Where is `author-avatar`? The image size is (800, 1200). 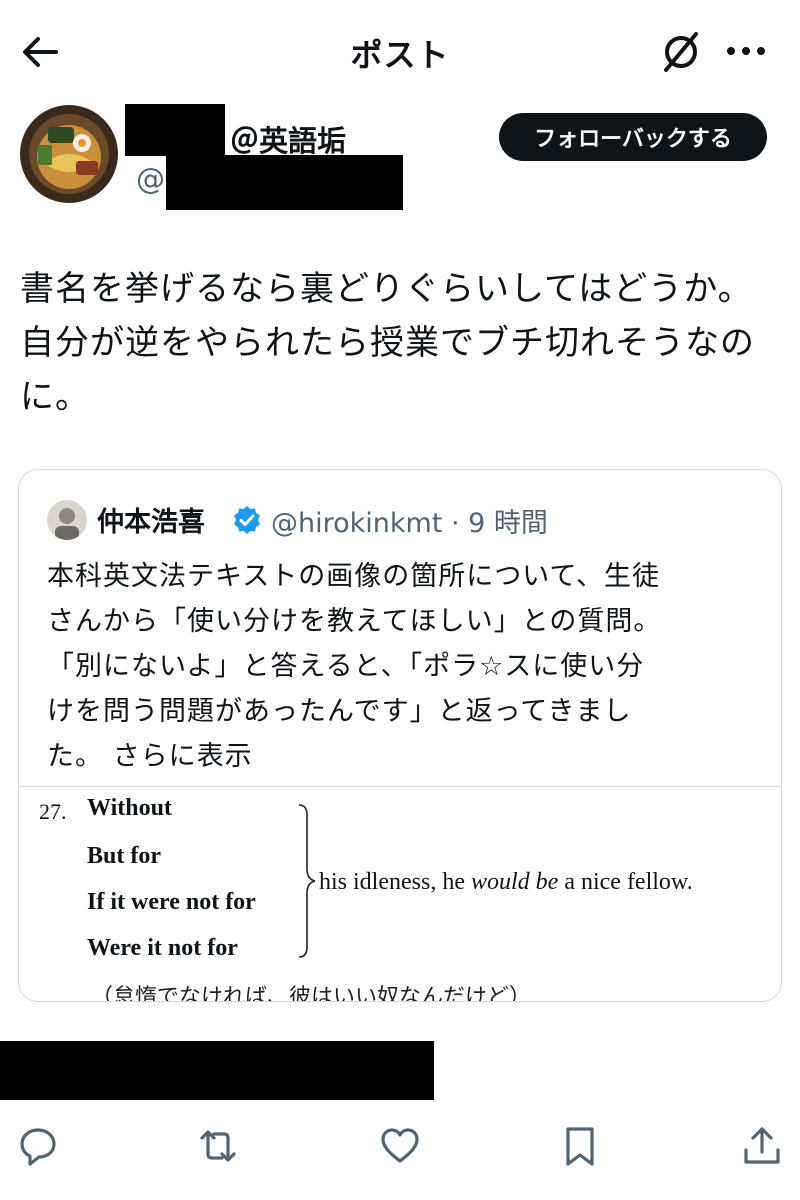
author-avatar is located at coordinates (69, 154).